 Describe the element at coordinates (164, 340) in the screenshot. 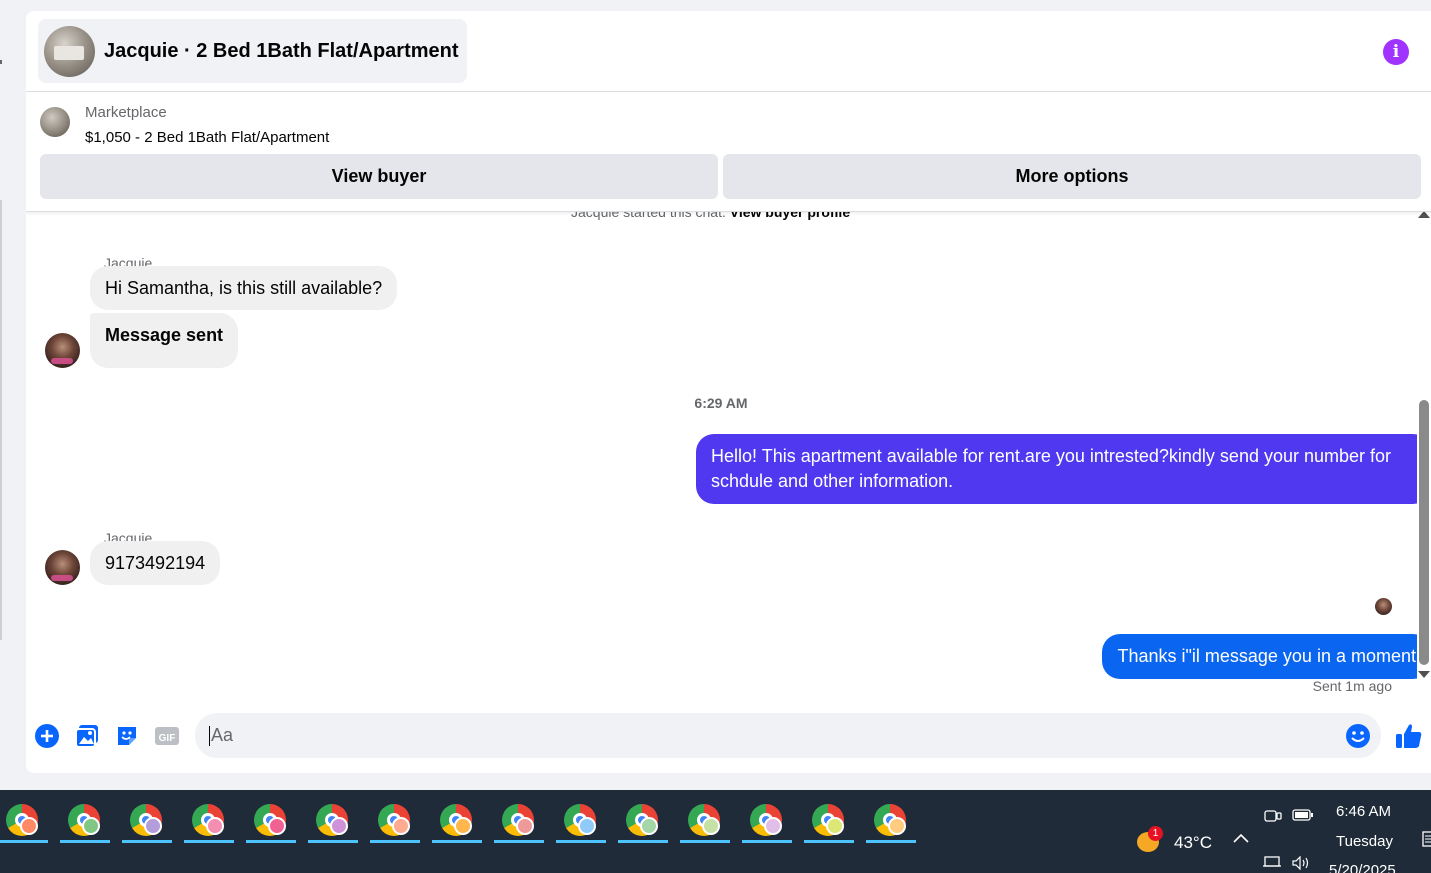

I see `incoming-message: Message sent` at that location.